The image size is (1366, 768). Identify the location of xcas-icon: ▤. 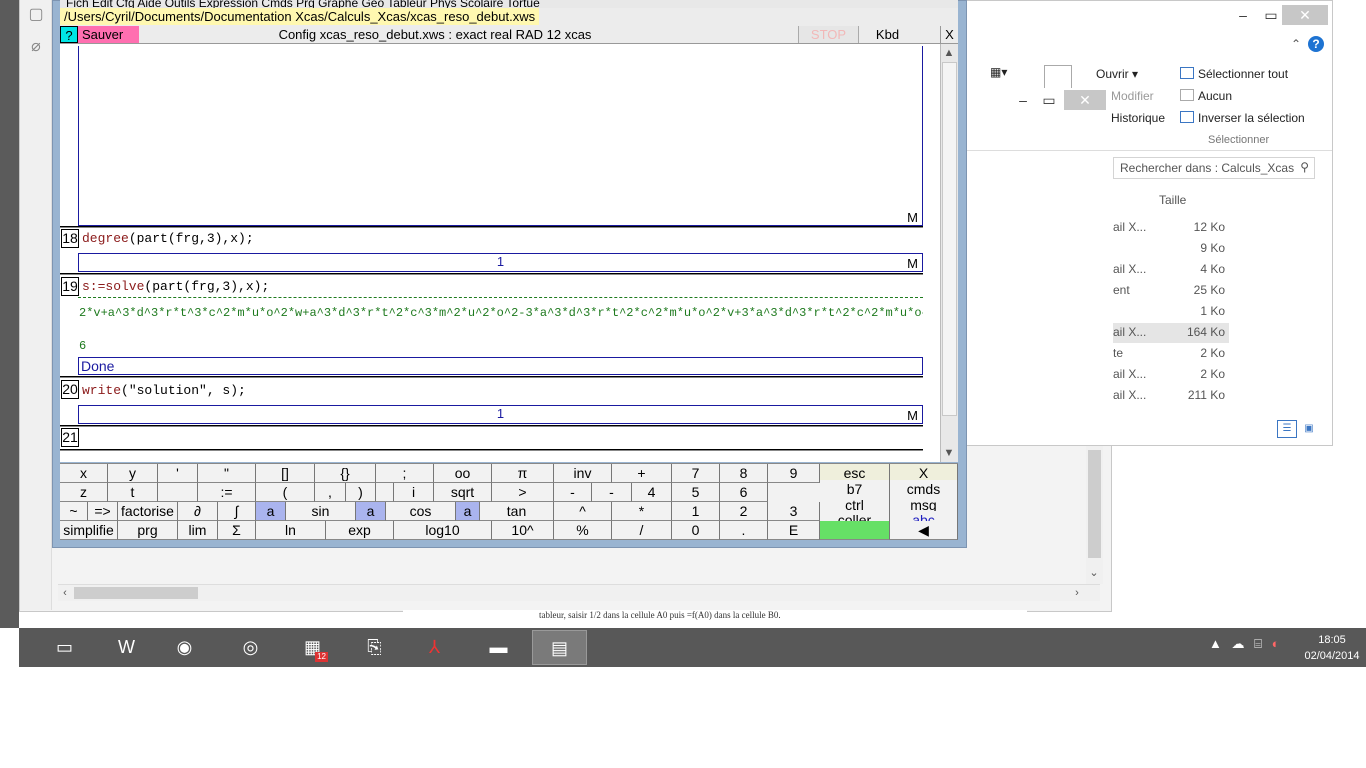
(559, 647).